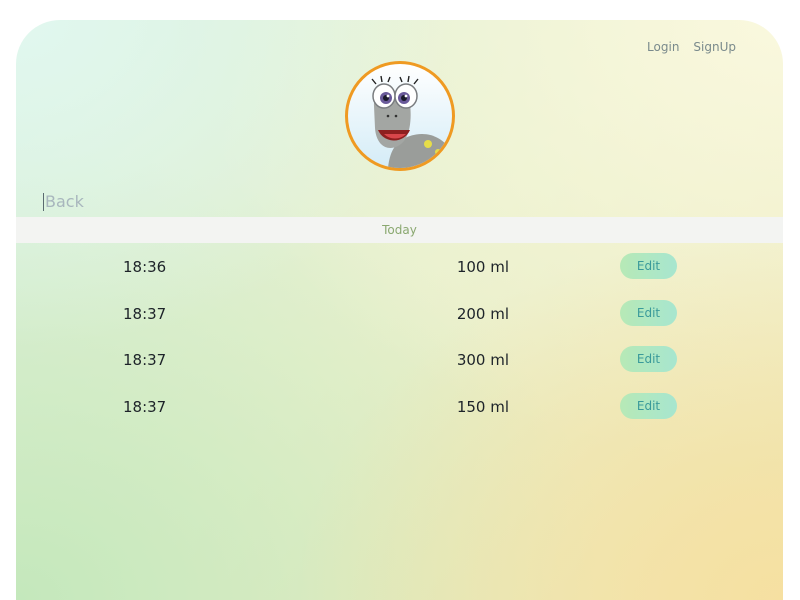 This screenshot has width=800, height=600. I want to click on entry-row: 18:37 200 ml Edit, so click(399, 320).